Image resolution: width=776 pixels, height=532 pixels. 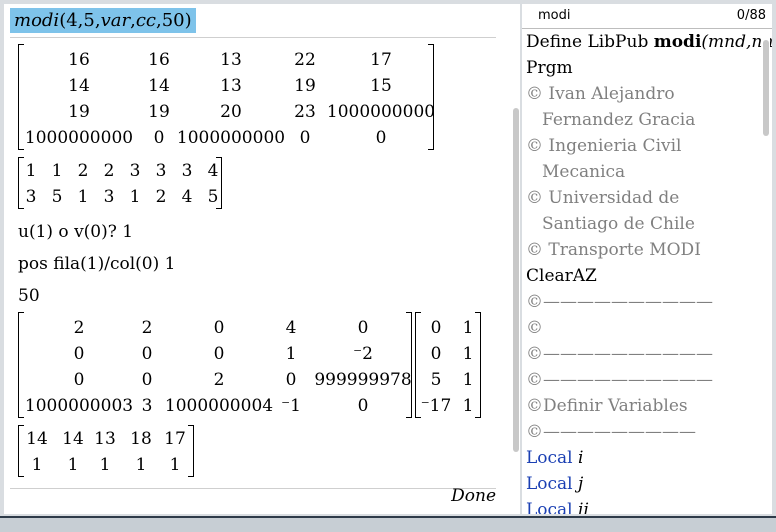 I want to click on matrix-cell: 1000000004, so click(x=219, y=406).